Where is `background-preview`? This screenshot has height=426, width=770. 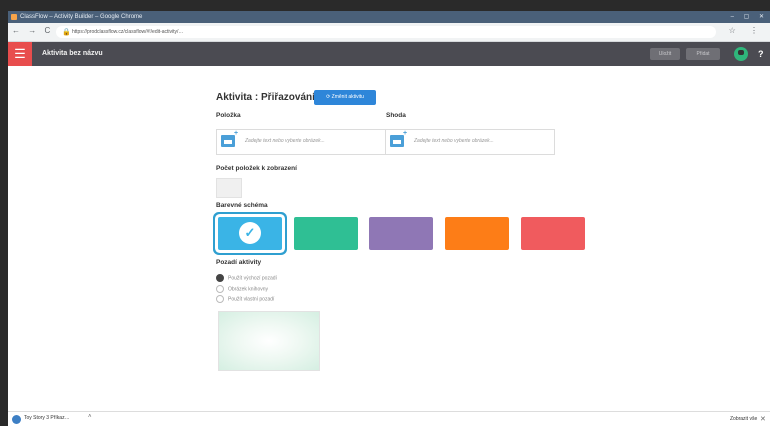 background-preview is located at coordinates (269, 341).